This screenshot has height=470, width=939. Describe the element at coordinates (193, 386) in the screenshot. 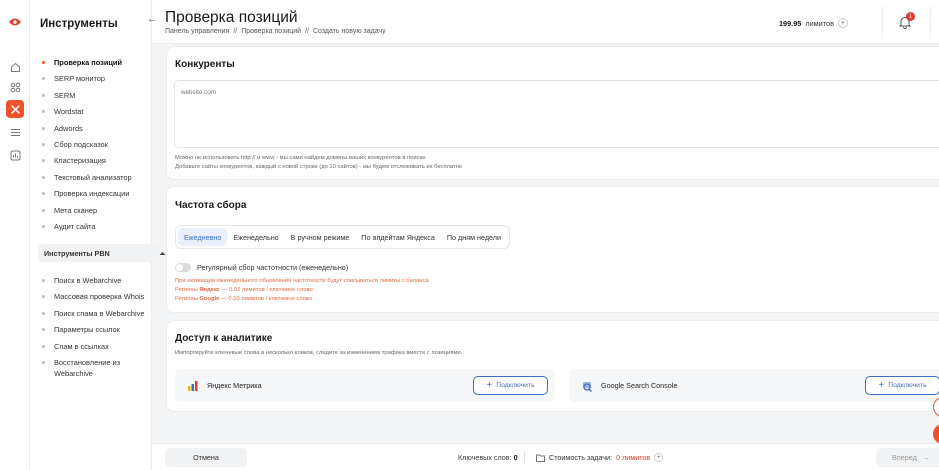

I see `metrika-icon` at that location.